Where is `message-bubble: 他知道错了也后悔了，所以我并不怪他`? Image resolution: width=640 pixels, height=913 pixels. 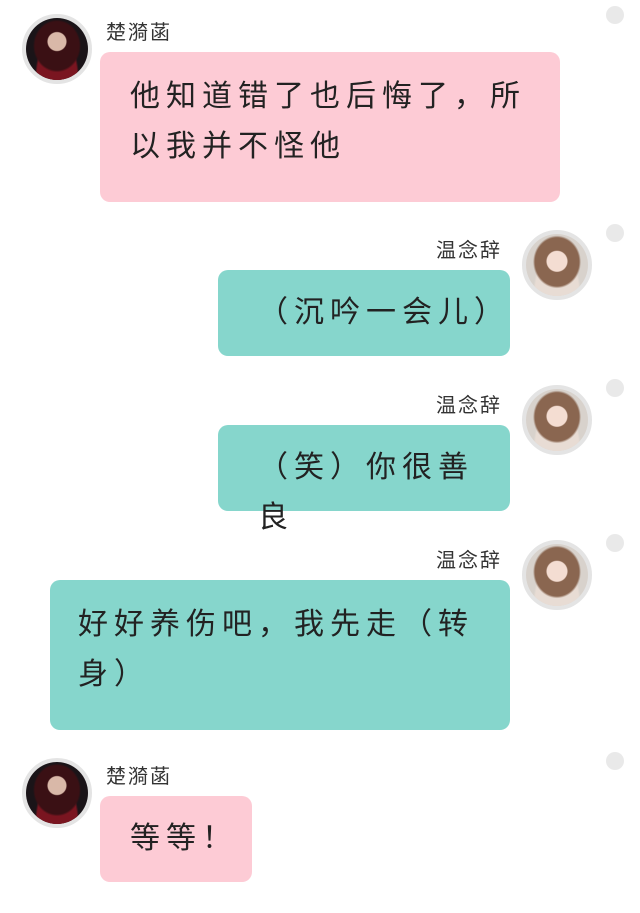 message-bubble: 他知道错了也后悔了，所以我并不怪他 is located at coordinates (330, 127).